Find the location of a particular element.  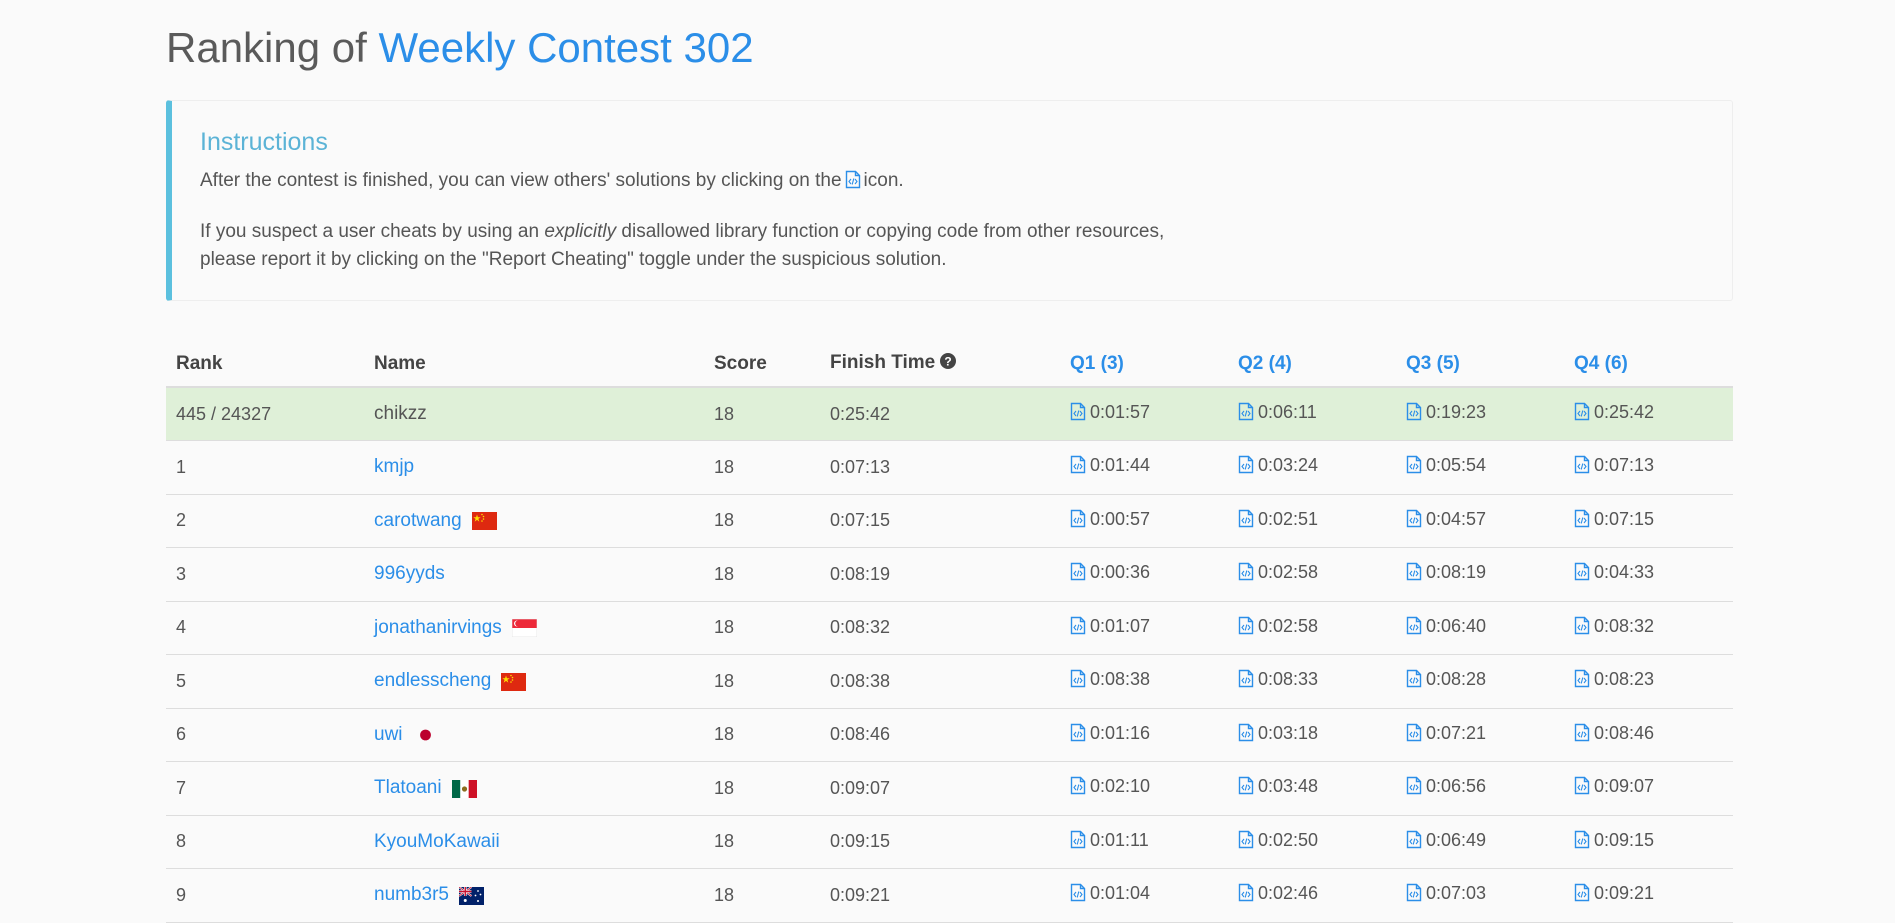

user-profile-link: KyouMoKawaii is located at coordinates (437, 841).